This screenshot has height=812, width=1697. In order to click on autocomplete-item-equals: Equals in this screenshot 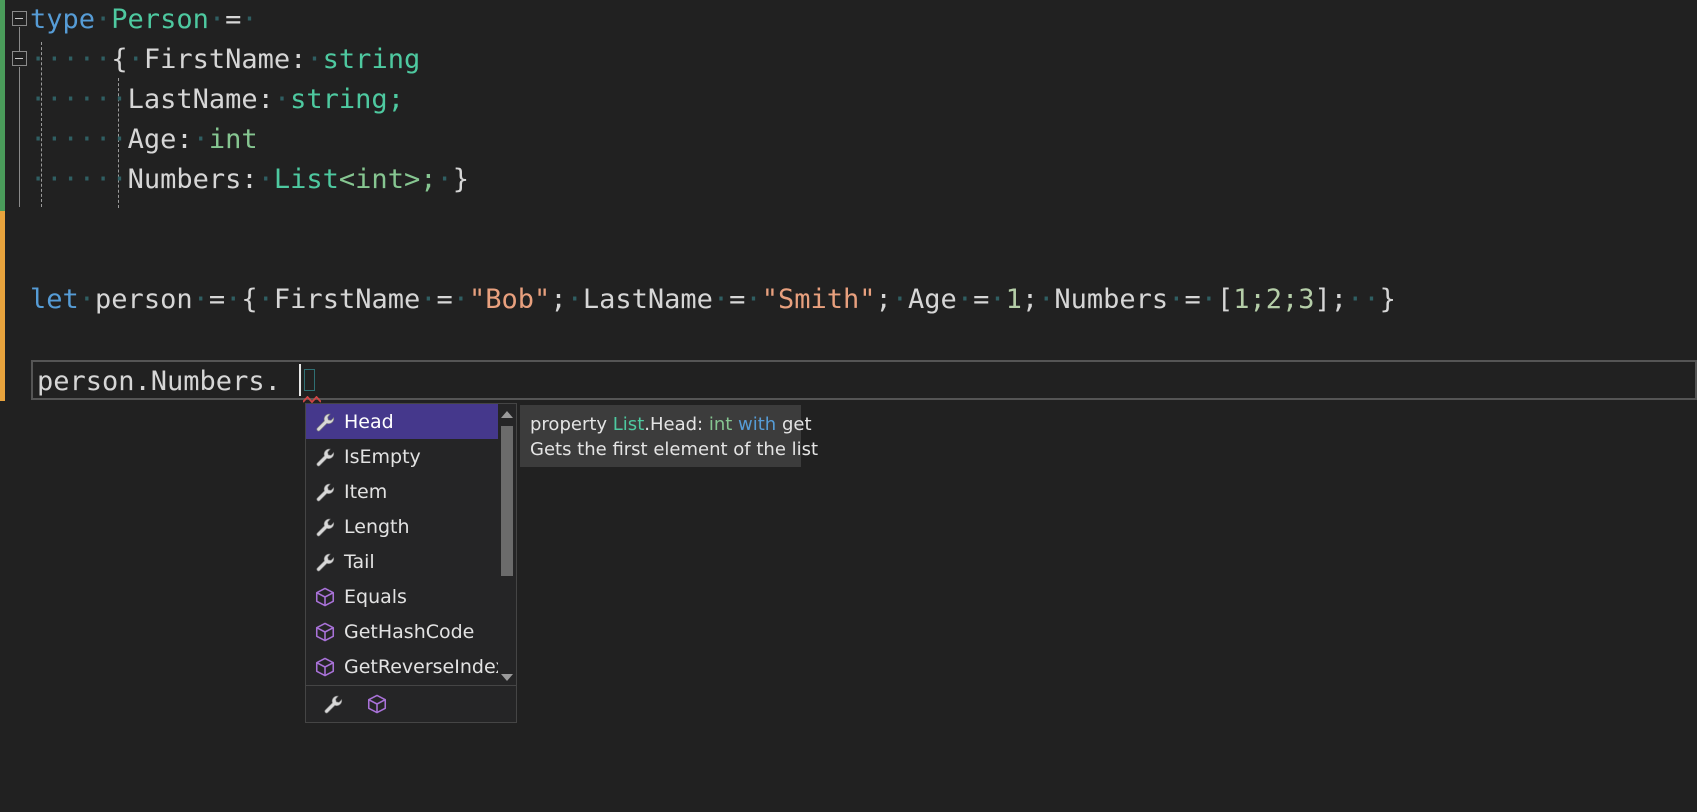, I will do `click(411, 596)`.